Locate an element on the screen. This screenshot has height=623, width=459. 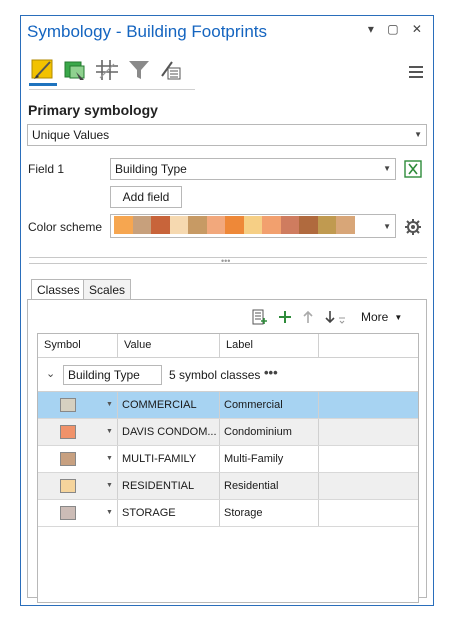
add-all-values-icon is located at coordinates (260, 317).